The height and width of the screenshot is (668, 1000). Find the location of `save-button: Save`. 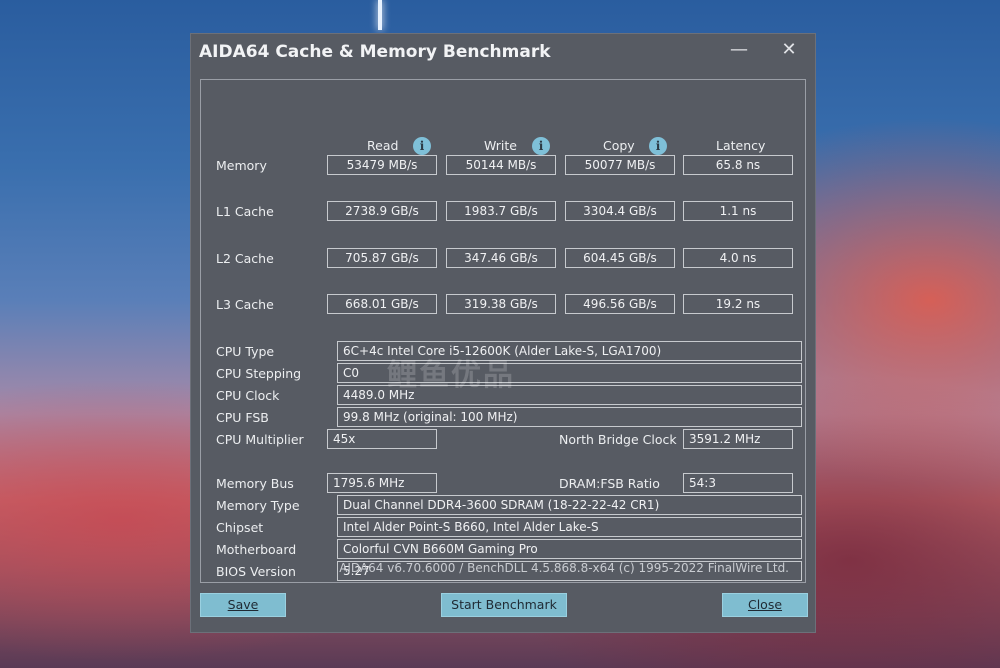

save-button: Save is located at coordinates (243, 605).